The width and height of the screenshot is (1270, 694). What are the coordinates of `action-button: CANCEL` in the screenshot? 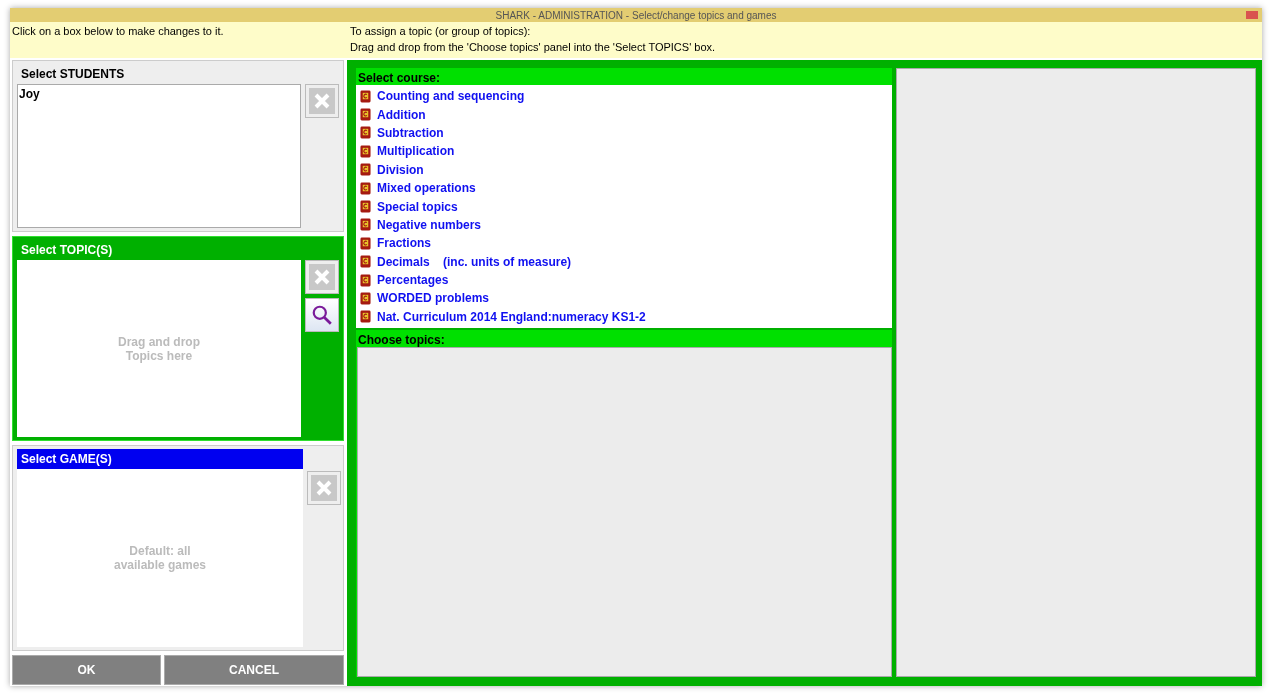 It's located at (254, 670).